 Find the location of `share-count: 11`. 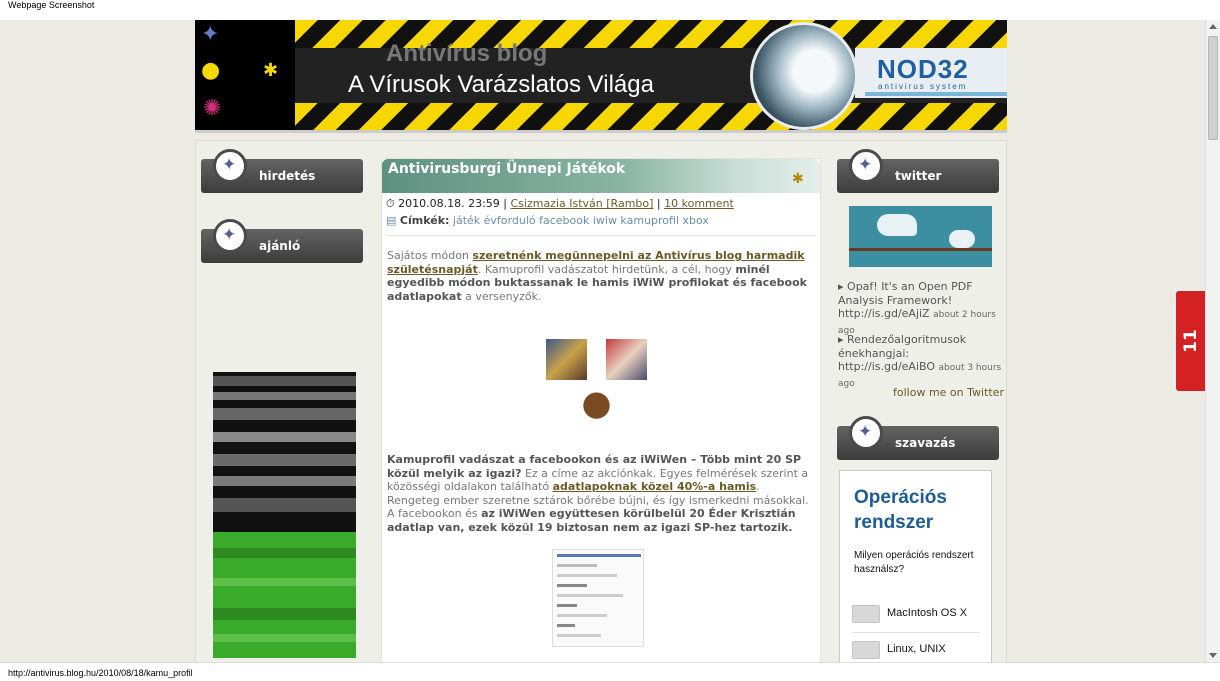

share-count: 11 is located at coordinates (1190, 341).